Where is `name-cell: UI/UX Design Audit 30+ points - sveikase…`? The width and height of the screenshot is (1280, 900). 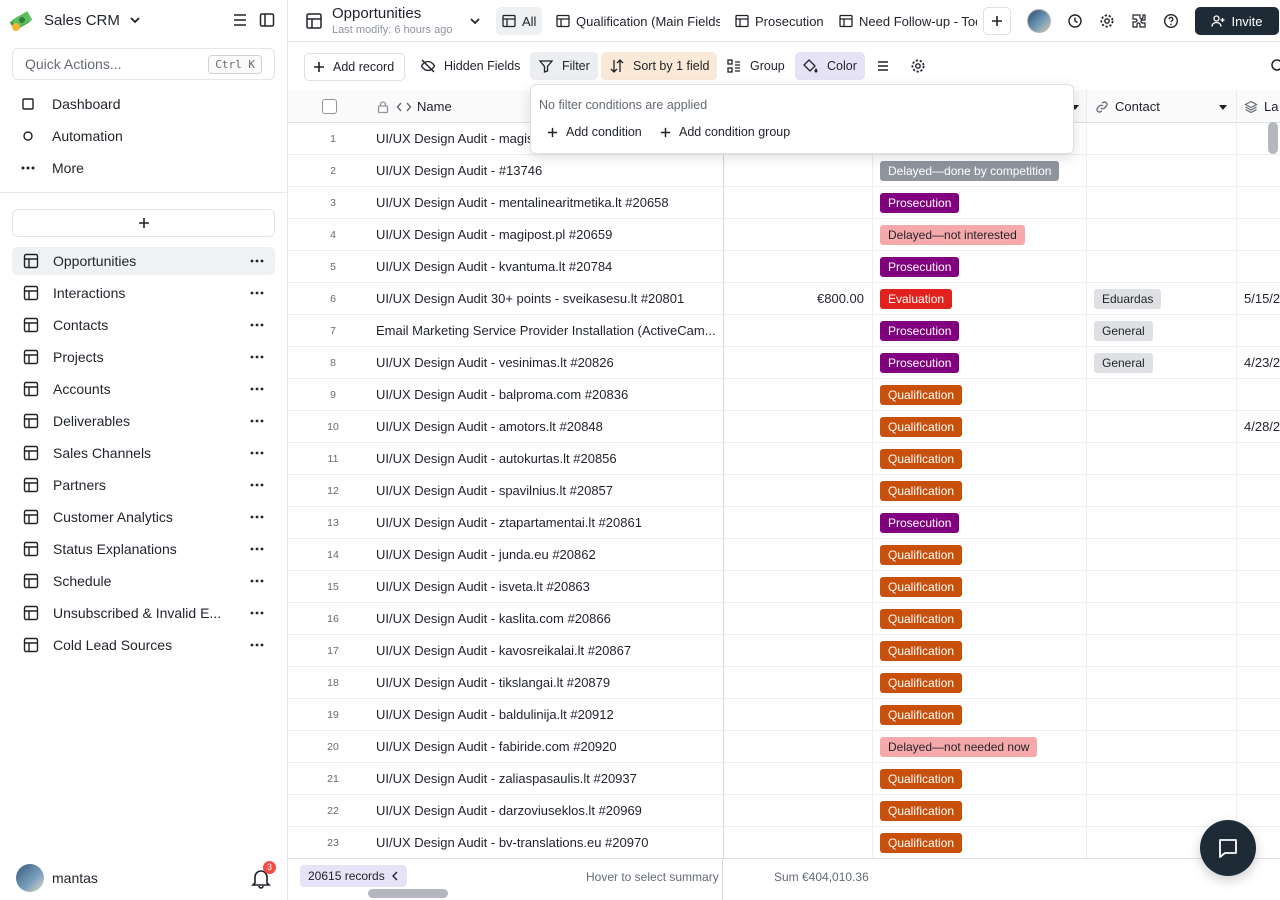
name-cell: UI/UX Design Audit 30+ points - sveikase… is located at coordinates (546, 299).